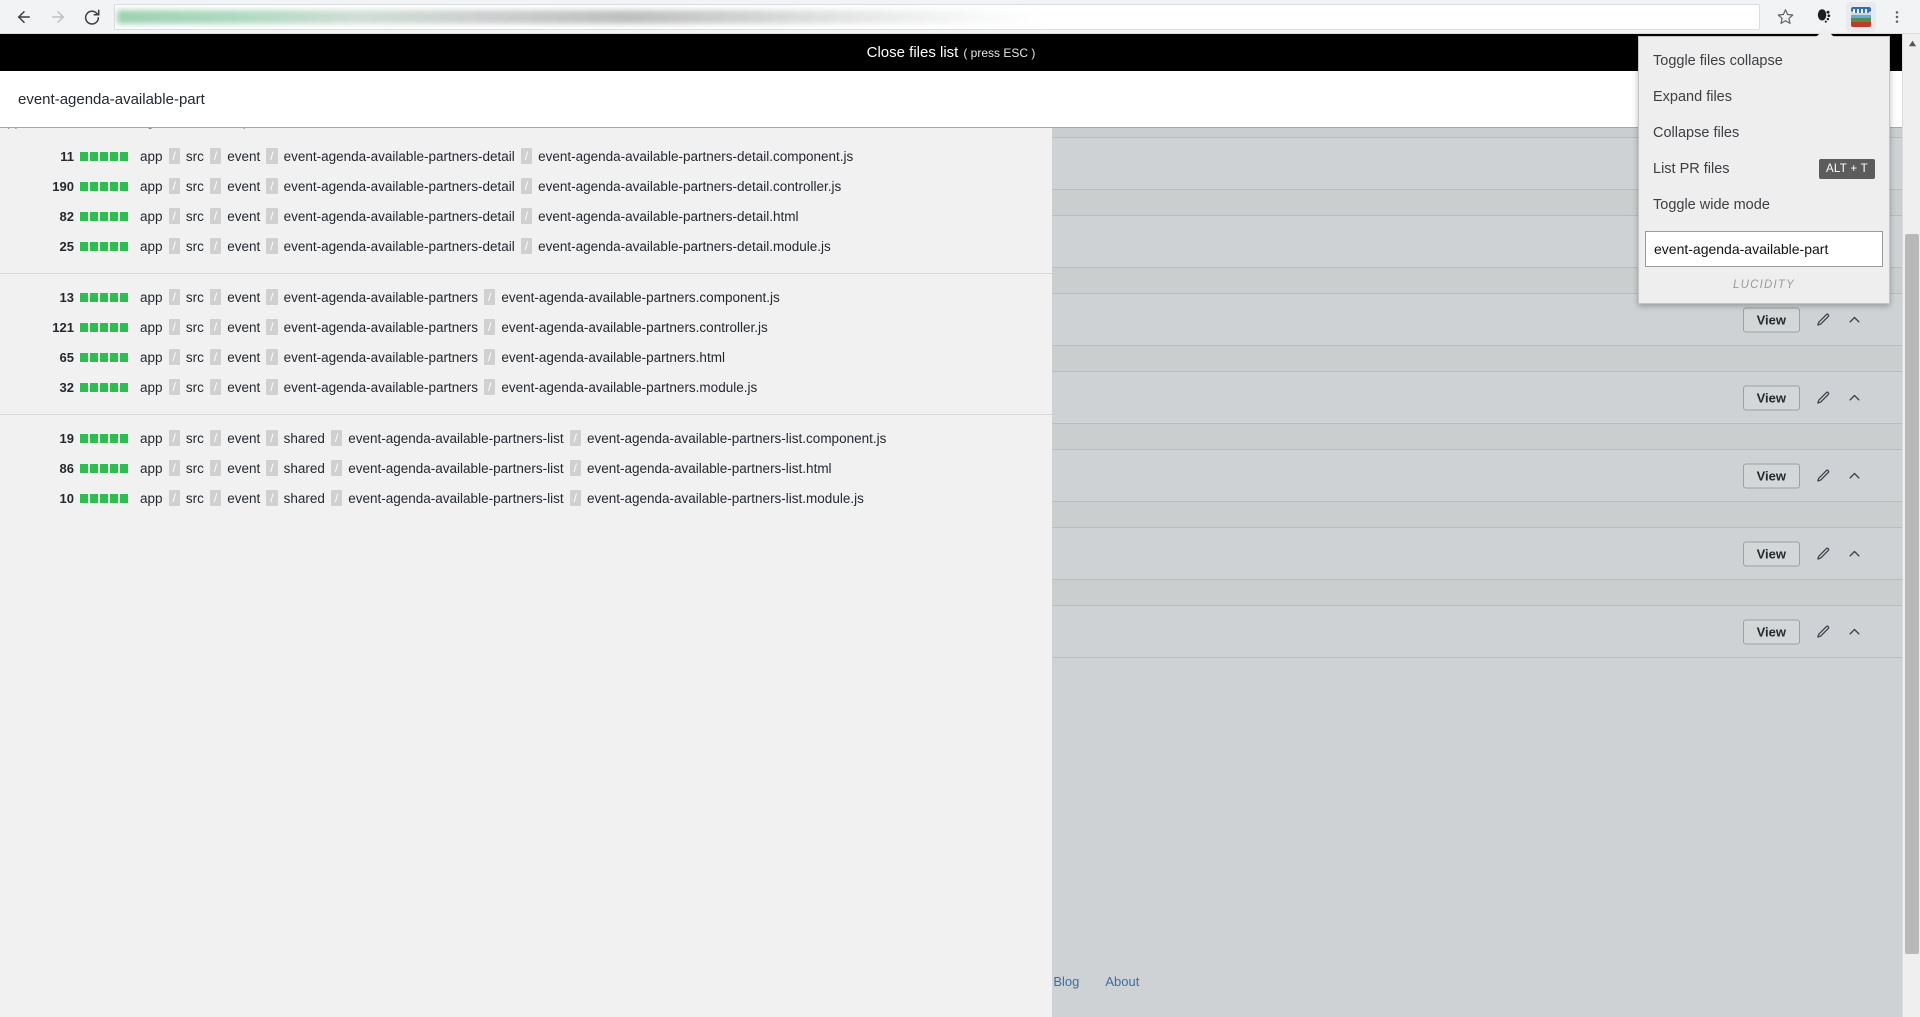 The width and height of the screenshot is (1920, 1017). What do you see at coordinates (70, 357) in the screenshot?
I see `file-diff-stat: 65` at bounding box center [70, 357].